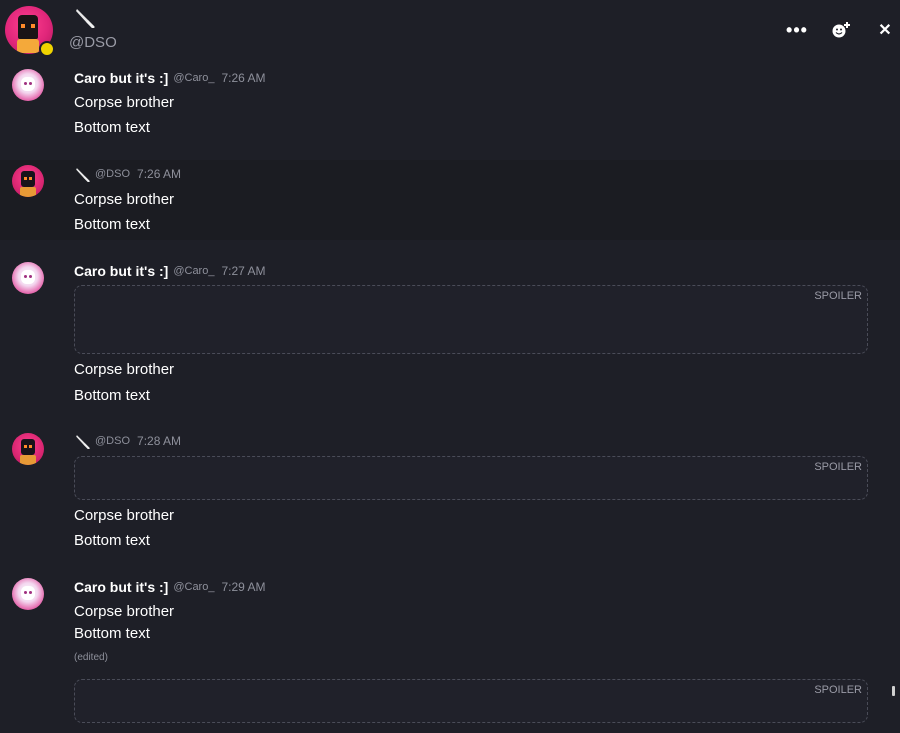 This screenshot has height=733, width=900. I want to click on scrollbar-thumb, so click(893, 691).